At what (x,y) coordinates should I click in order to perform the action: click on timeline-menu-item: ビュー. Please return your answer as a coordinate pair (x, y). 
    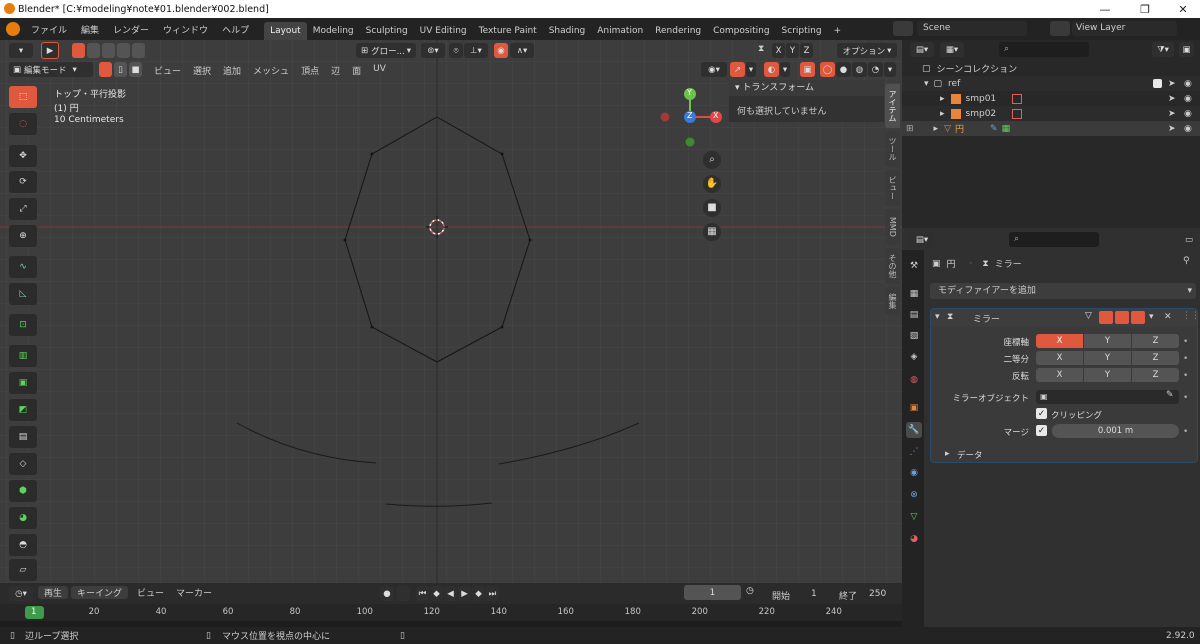
    Looking at the image, I should click on (150, 592).